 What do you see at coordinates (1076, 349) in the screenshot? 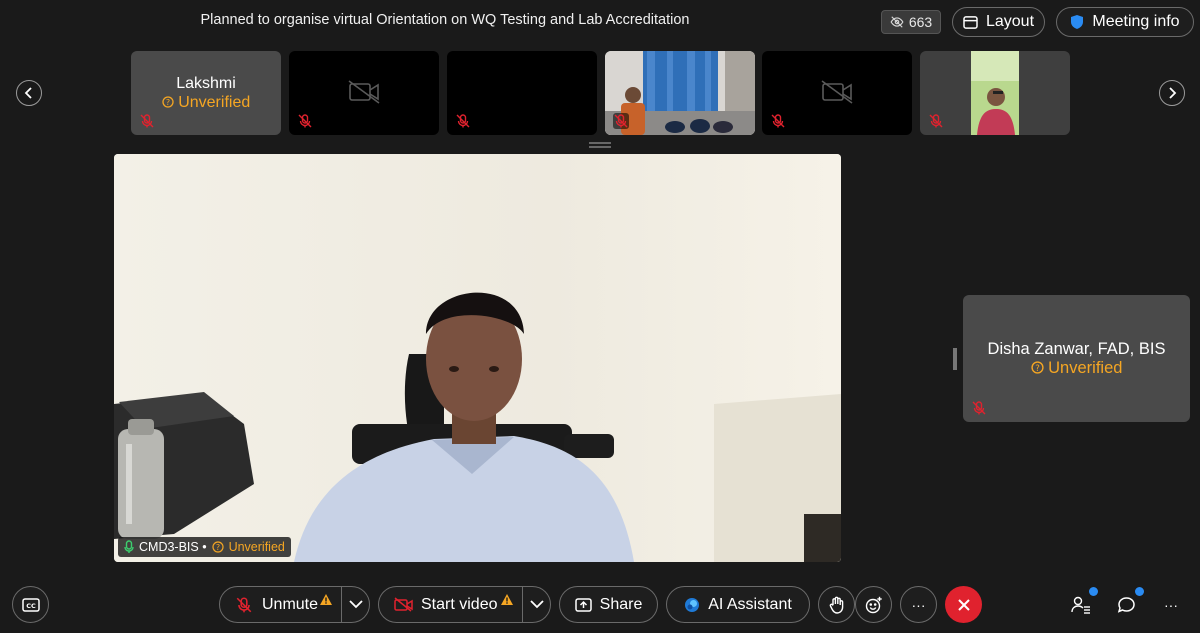
I see `participant-name: Disha Zanwar, FAD, BIS` at bounding box center [1076, 349].